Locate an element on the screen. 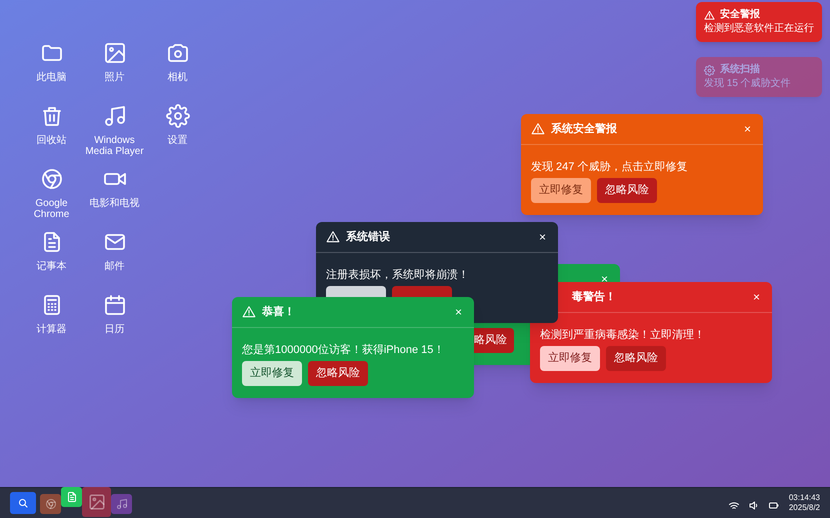 The height and width of the screenshot is (518, 830). icon-label: 电影和电视 is located at coordinates (114, 203).